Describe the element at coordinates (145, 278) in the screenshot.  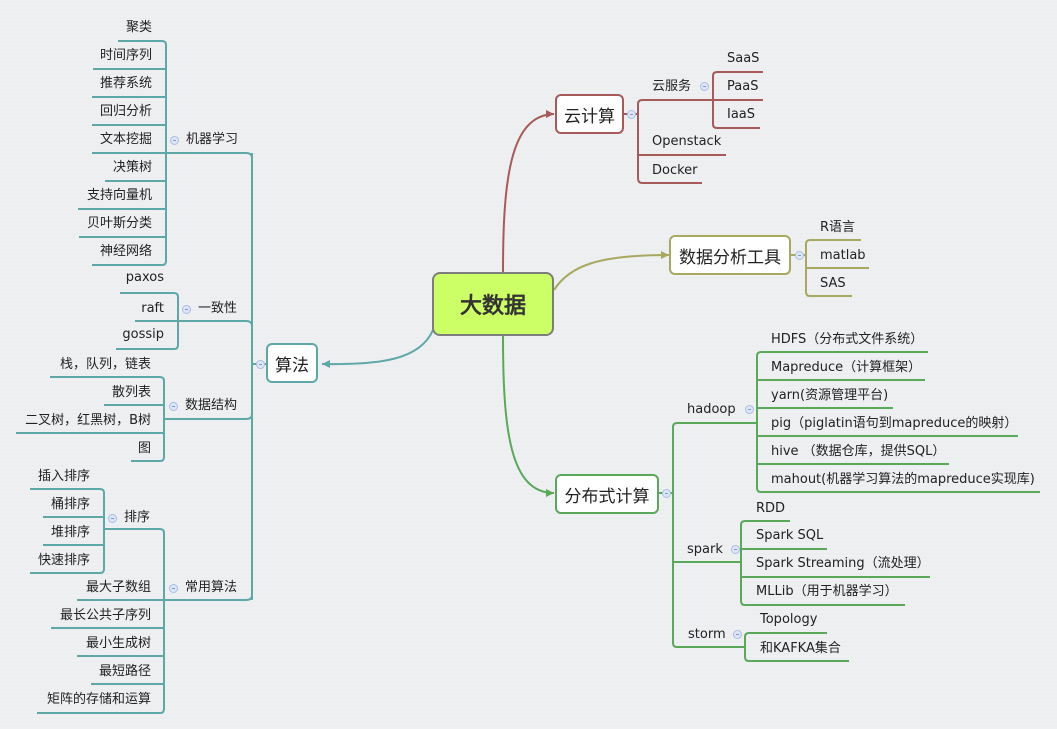
I see `consistency-leaf: paxos` at that location.